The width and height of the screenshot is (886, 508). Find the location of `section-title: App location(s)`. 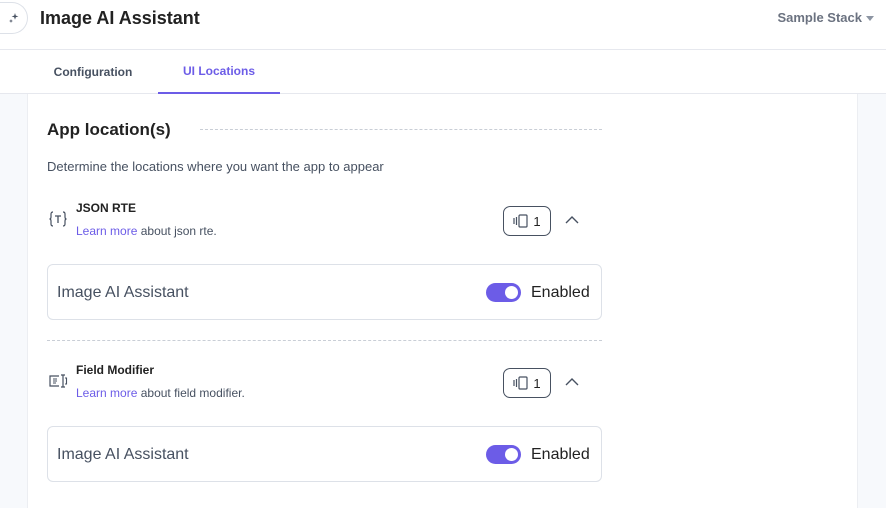

section-title: App location(s) is located at coordinates (109, 129).